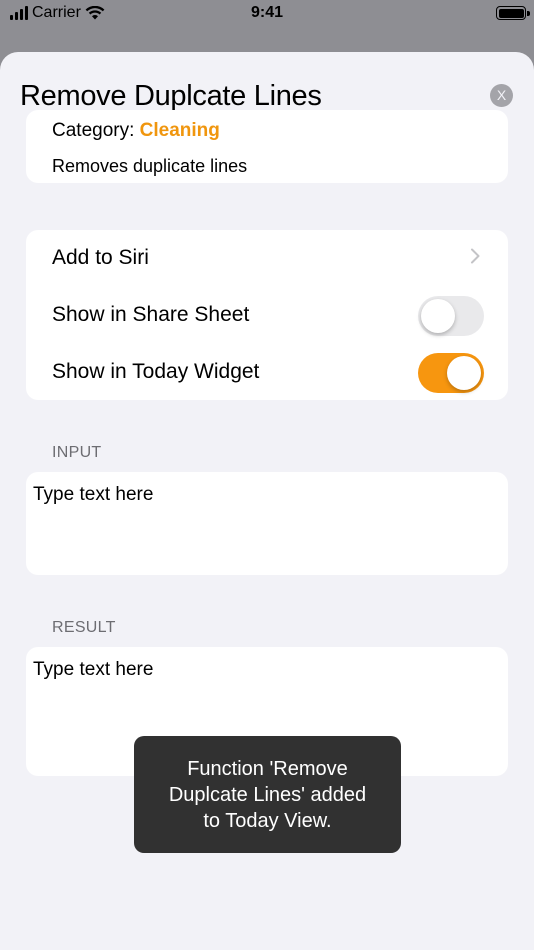 The width and height of the screenshot is (534, 950). Describe the element at coordinates (267, 821) in the screenshot. I see `toast-line: to Today View.` at that location.